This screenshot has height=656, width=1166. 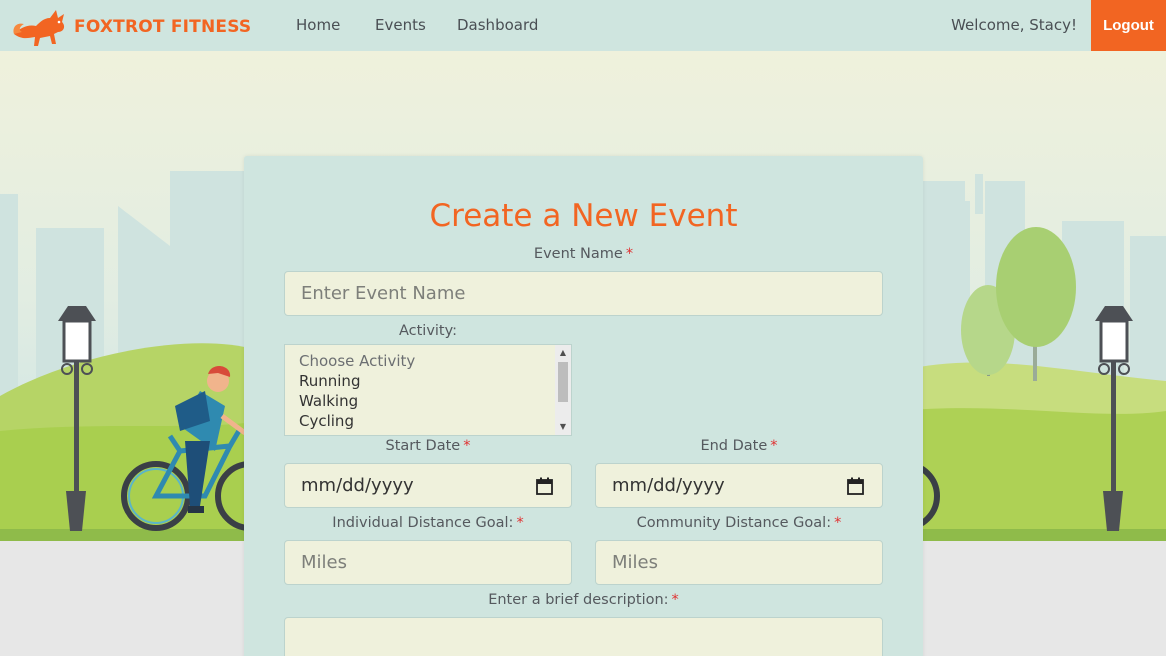 What do you see at coordinates (739, 523) in the screenshot?
I see `community-goal-label: Community Distance Goal: *` at bounding box center [739, 523].